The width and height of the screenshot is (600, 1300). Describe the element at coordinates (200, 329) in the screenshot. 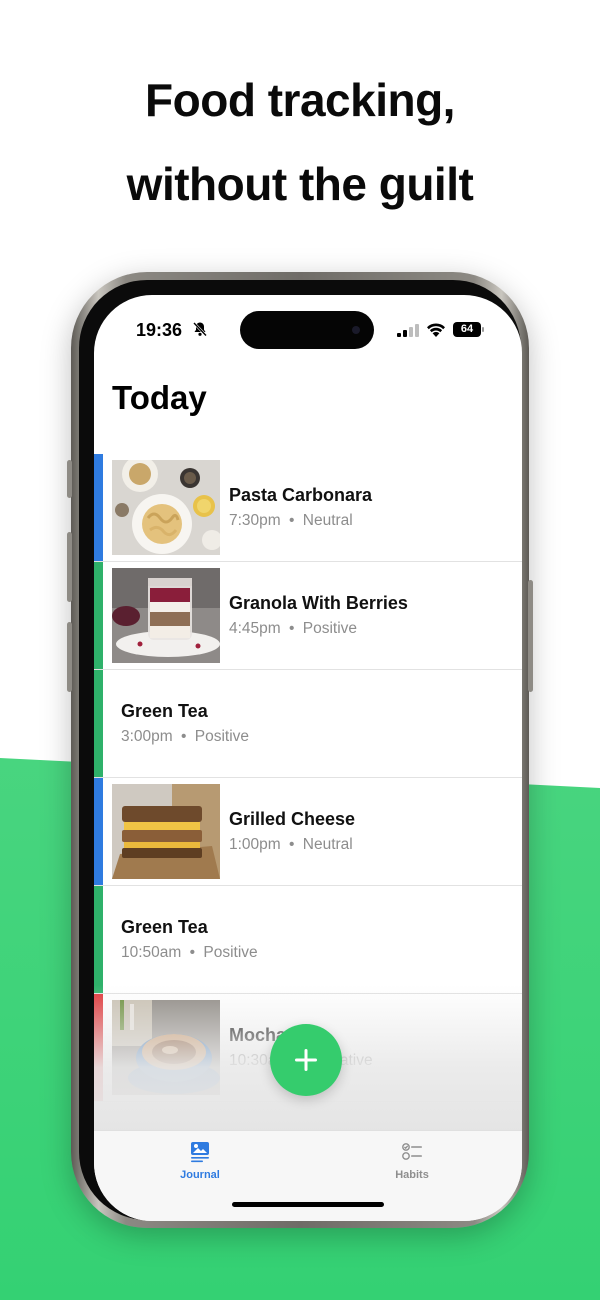

I see `bell-slash-icon` at that location.